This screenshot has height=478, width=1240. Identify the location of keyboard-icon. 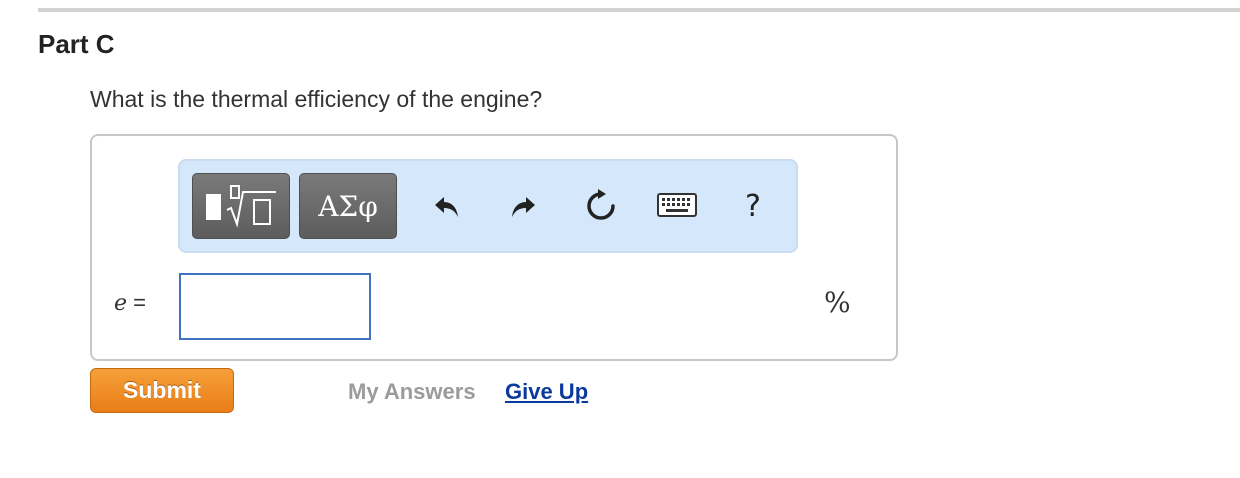
(677, 205).